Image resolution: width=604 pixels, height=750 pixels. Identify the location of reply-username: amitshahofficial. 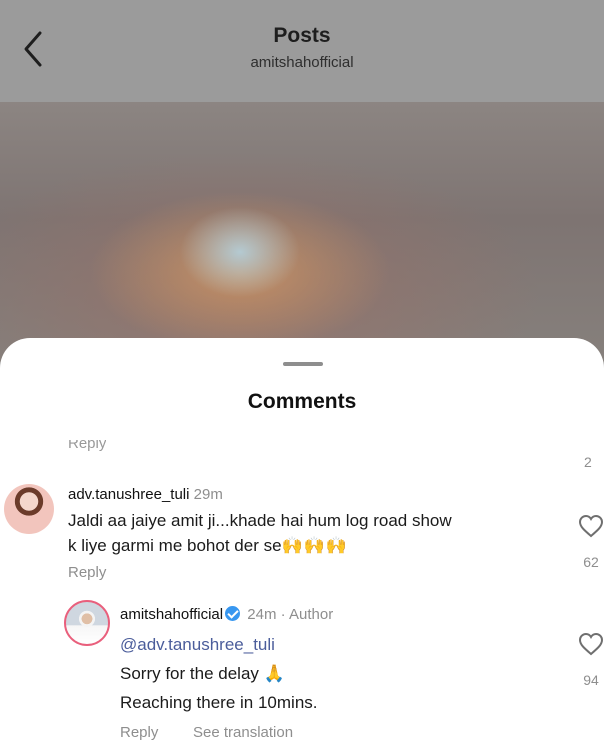
(171, 614).